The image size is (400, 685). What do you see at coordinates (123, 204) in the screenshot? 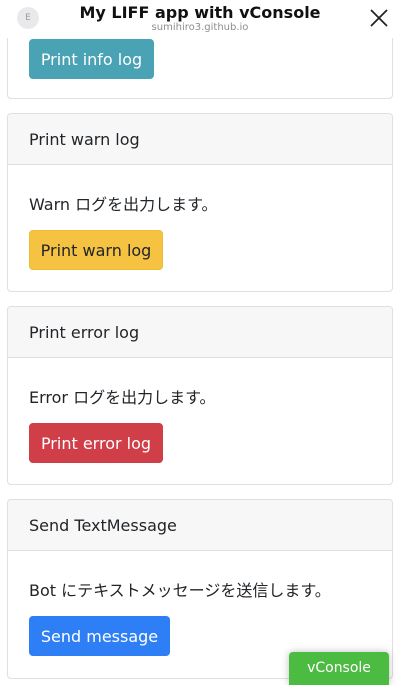
I see `warn-card-text: Warn ログを出力します。` at bounding box center [123, 204].